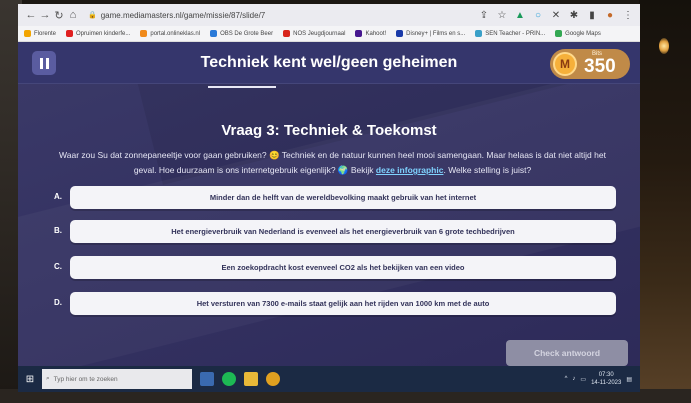 The width and height of the screenshot is (691, 403). I want to click on star-icon: ☆, so click(502, 15).